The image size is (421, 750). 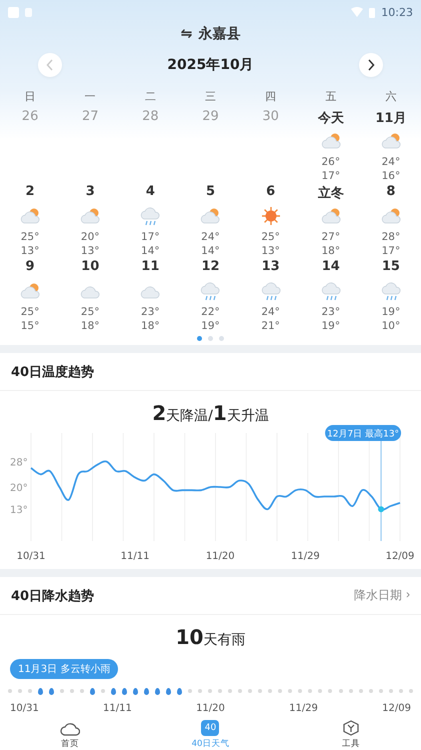 What do you see at coordinates (391, 312) in the screenshot?
I see `high-temperature: 19°` at bounding box center [391, 312].